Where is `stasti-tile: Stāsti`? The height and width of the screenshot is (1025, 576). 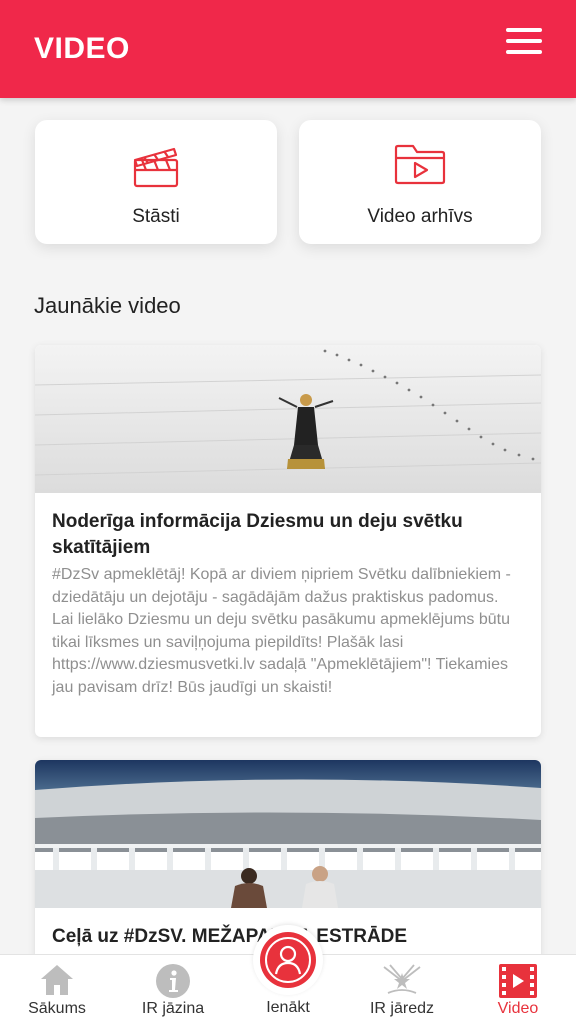 stasti-tile: Stāsti is located at coordinates (156, 182).